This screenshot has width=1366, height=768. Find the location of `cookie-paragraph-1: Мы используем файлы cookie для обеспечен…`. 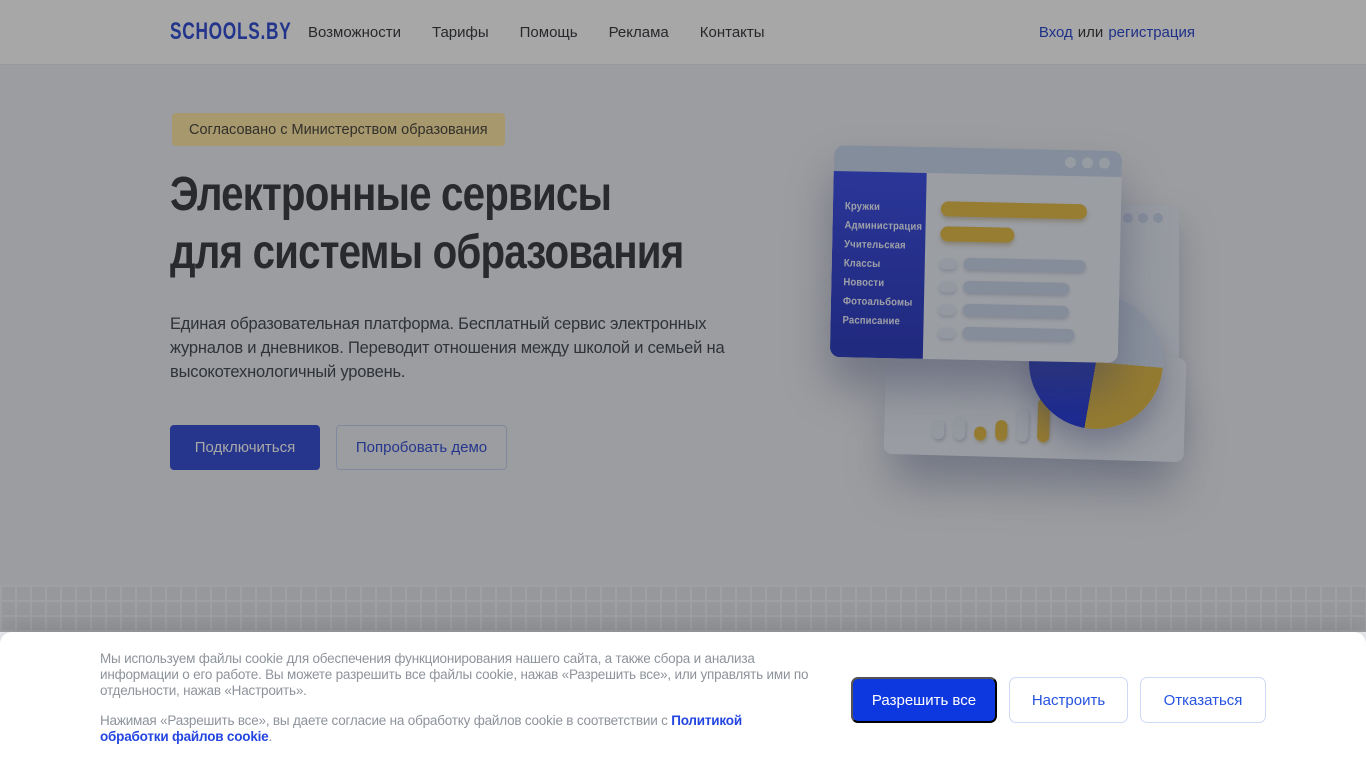

cookie-paragraph-1: Мы используем файлы cookie для обеспечен… is located at coordinates (454, 674).